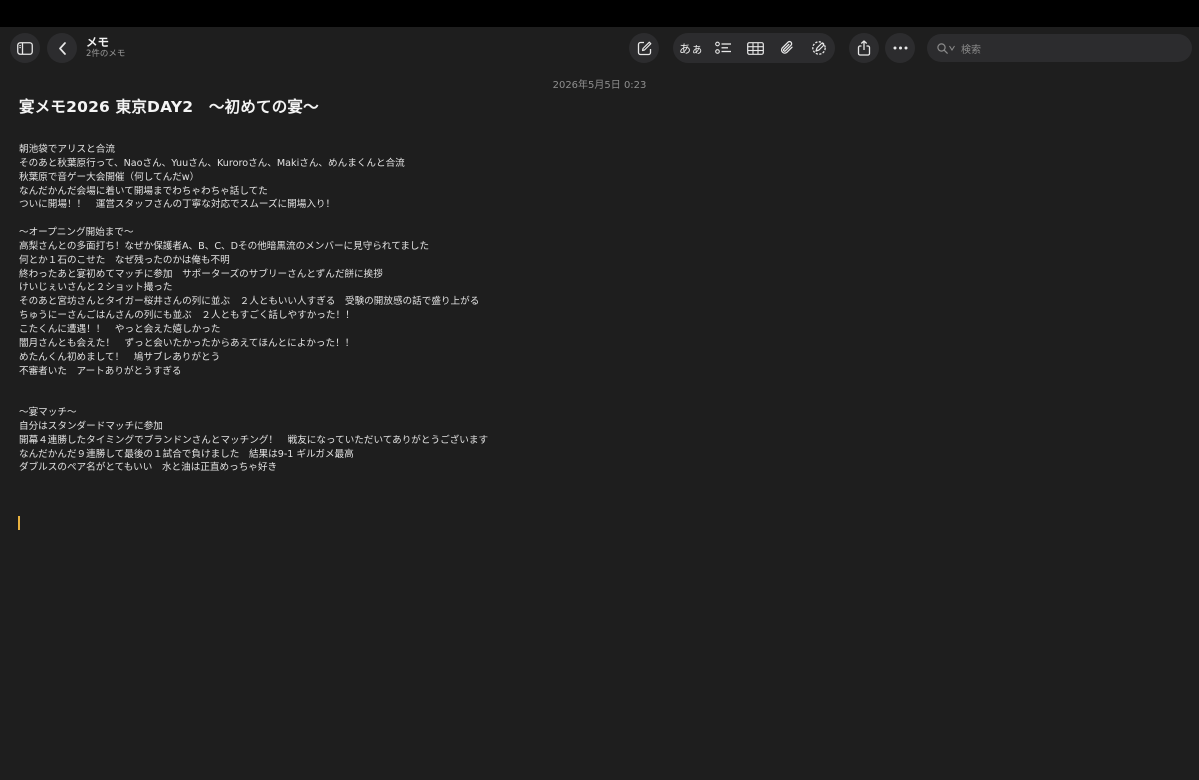 The image size is (1199, 780). I want to click on sidebar-toggle-button, so click(25, 48).